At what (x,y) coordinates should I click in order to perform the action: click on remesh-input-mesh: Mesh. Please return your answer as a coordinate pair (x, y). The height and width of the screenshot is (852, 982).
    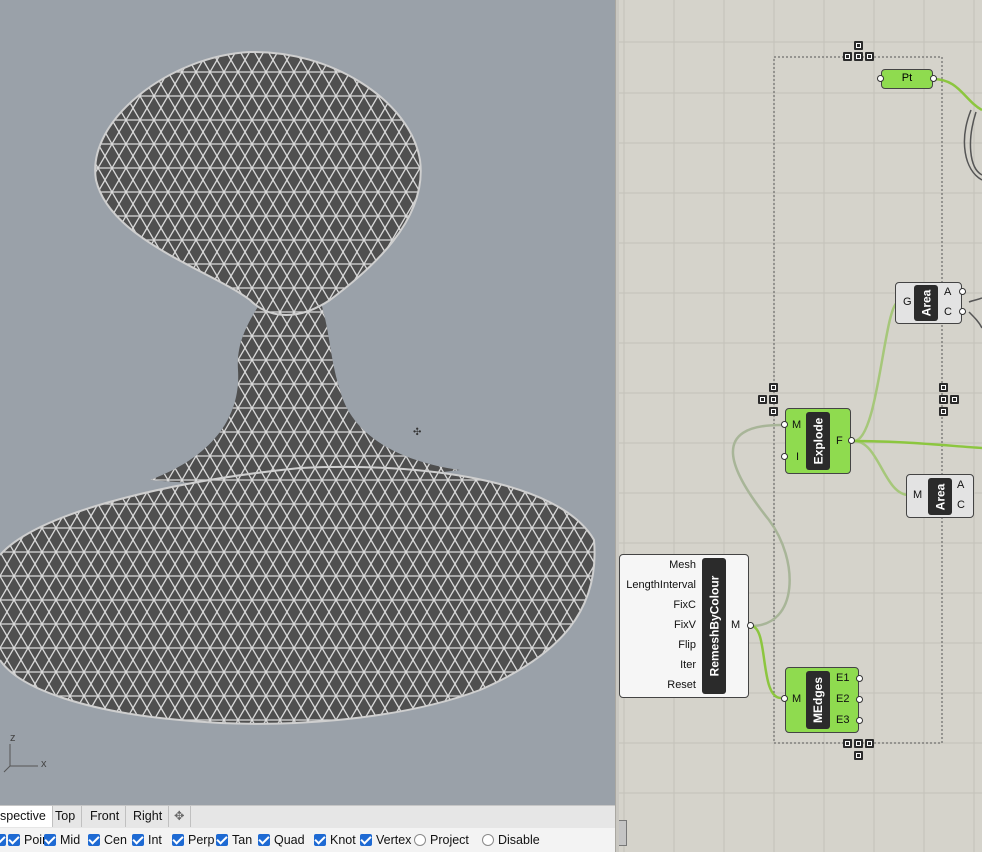
    Looking at the image, I should click on (682, 565).